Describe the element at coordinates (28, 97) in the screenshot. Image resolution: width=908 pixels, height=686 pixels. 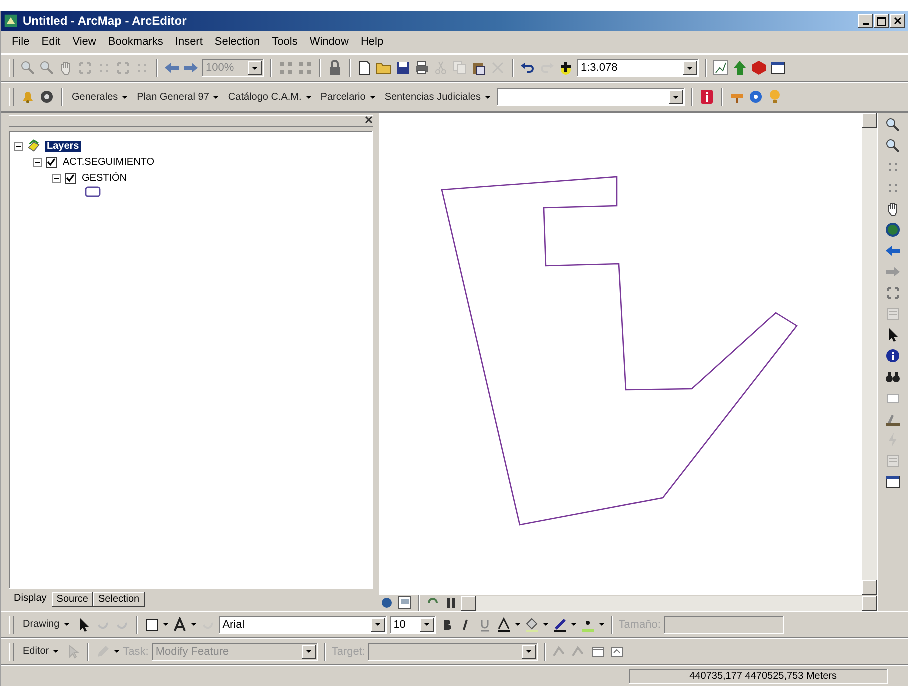
I see `bell-icon` at that location.